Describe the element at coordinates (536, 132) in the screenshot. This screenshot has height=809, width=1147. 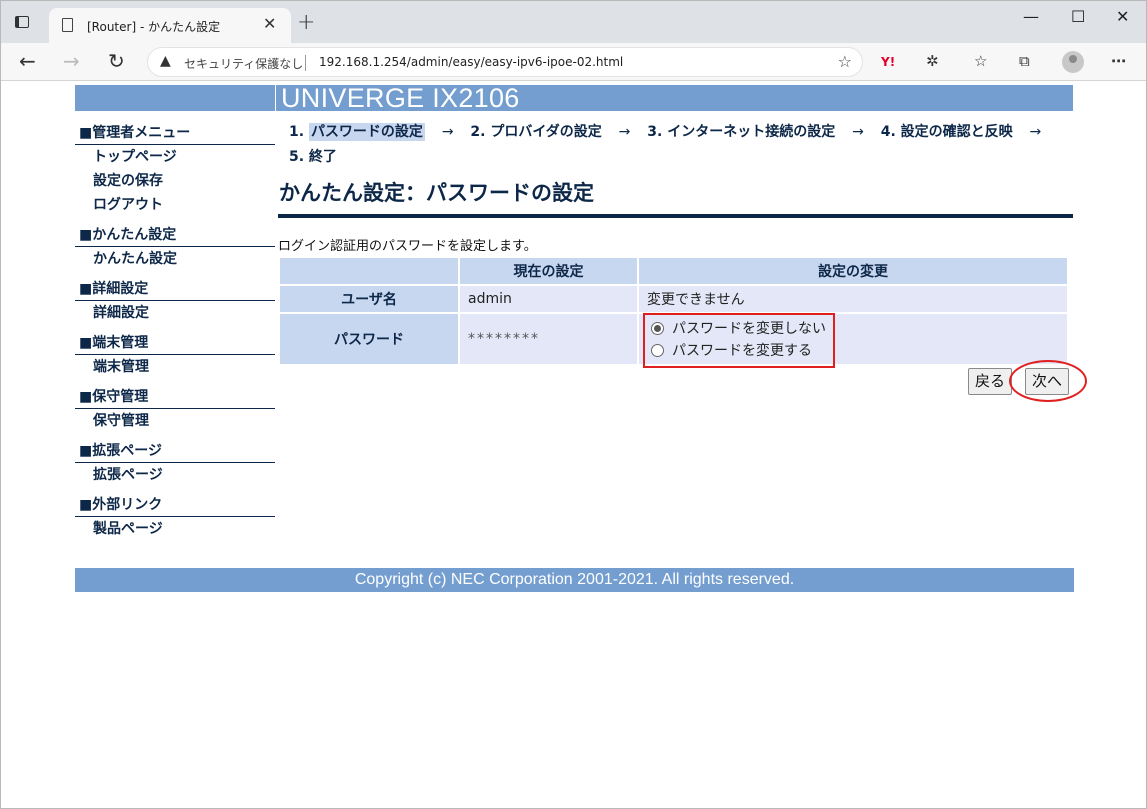
I see `step-2: 2. プロバイダの設定` at that location.